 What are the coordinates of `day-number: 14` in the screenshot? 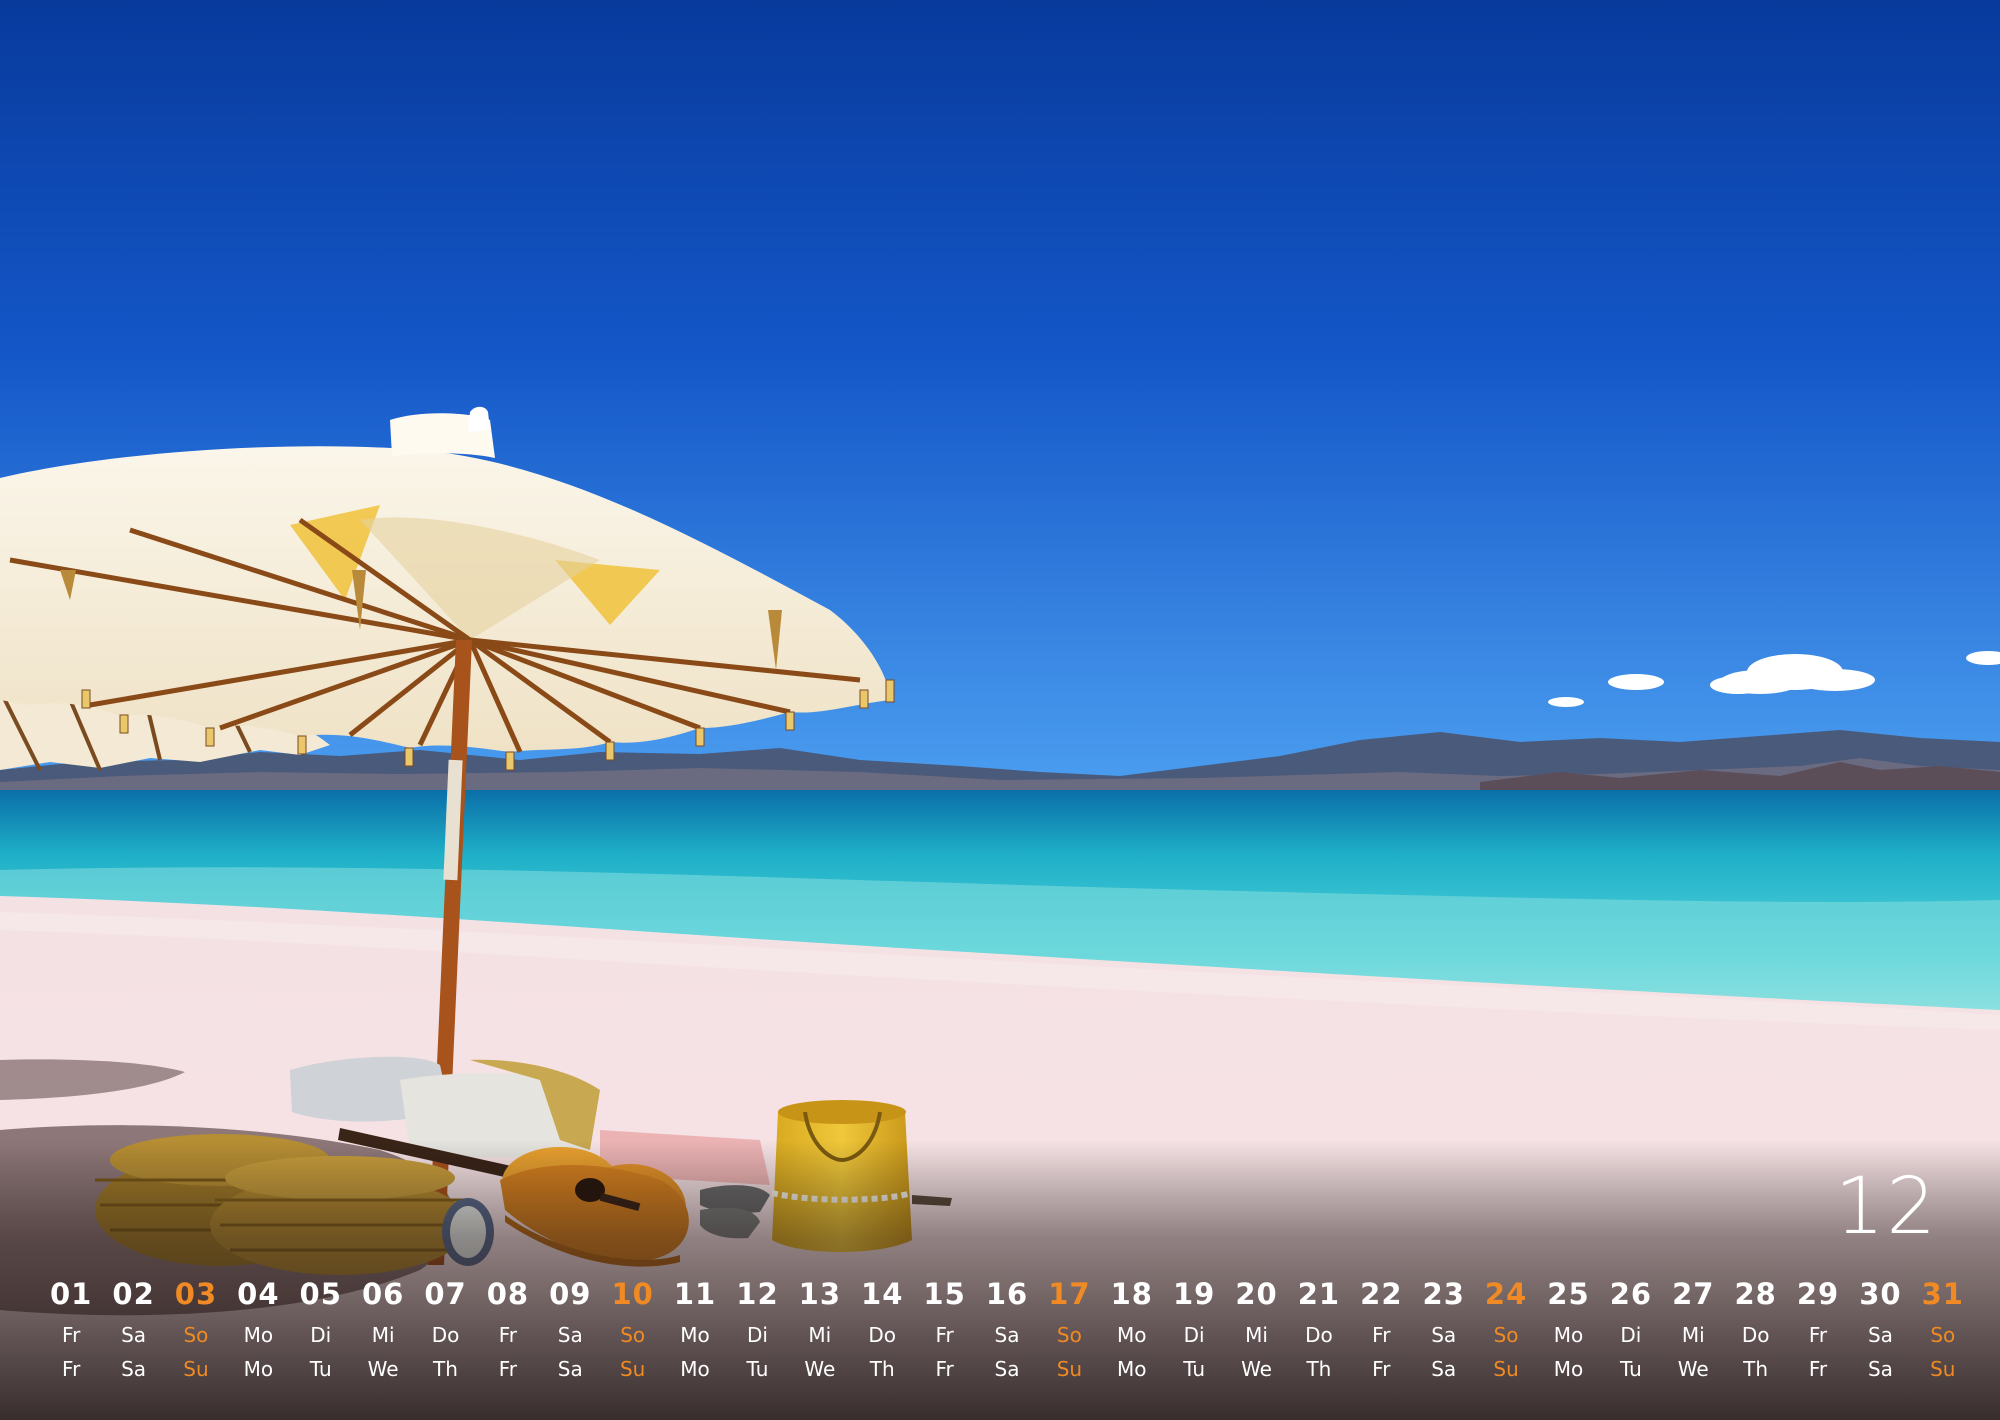 It's located at (882, 1294).